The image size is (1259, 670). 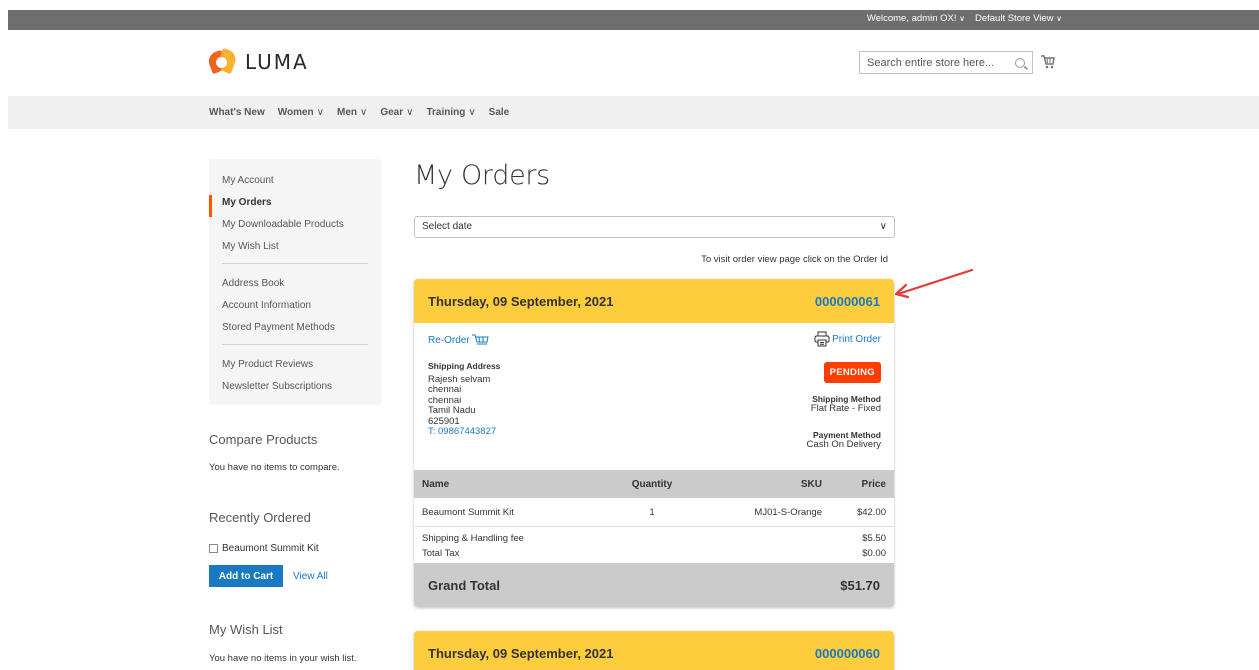 I want to click on nav-sale: Sale, so click(x=499, y=112).